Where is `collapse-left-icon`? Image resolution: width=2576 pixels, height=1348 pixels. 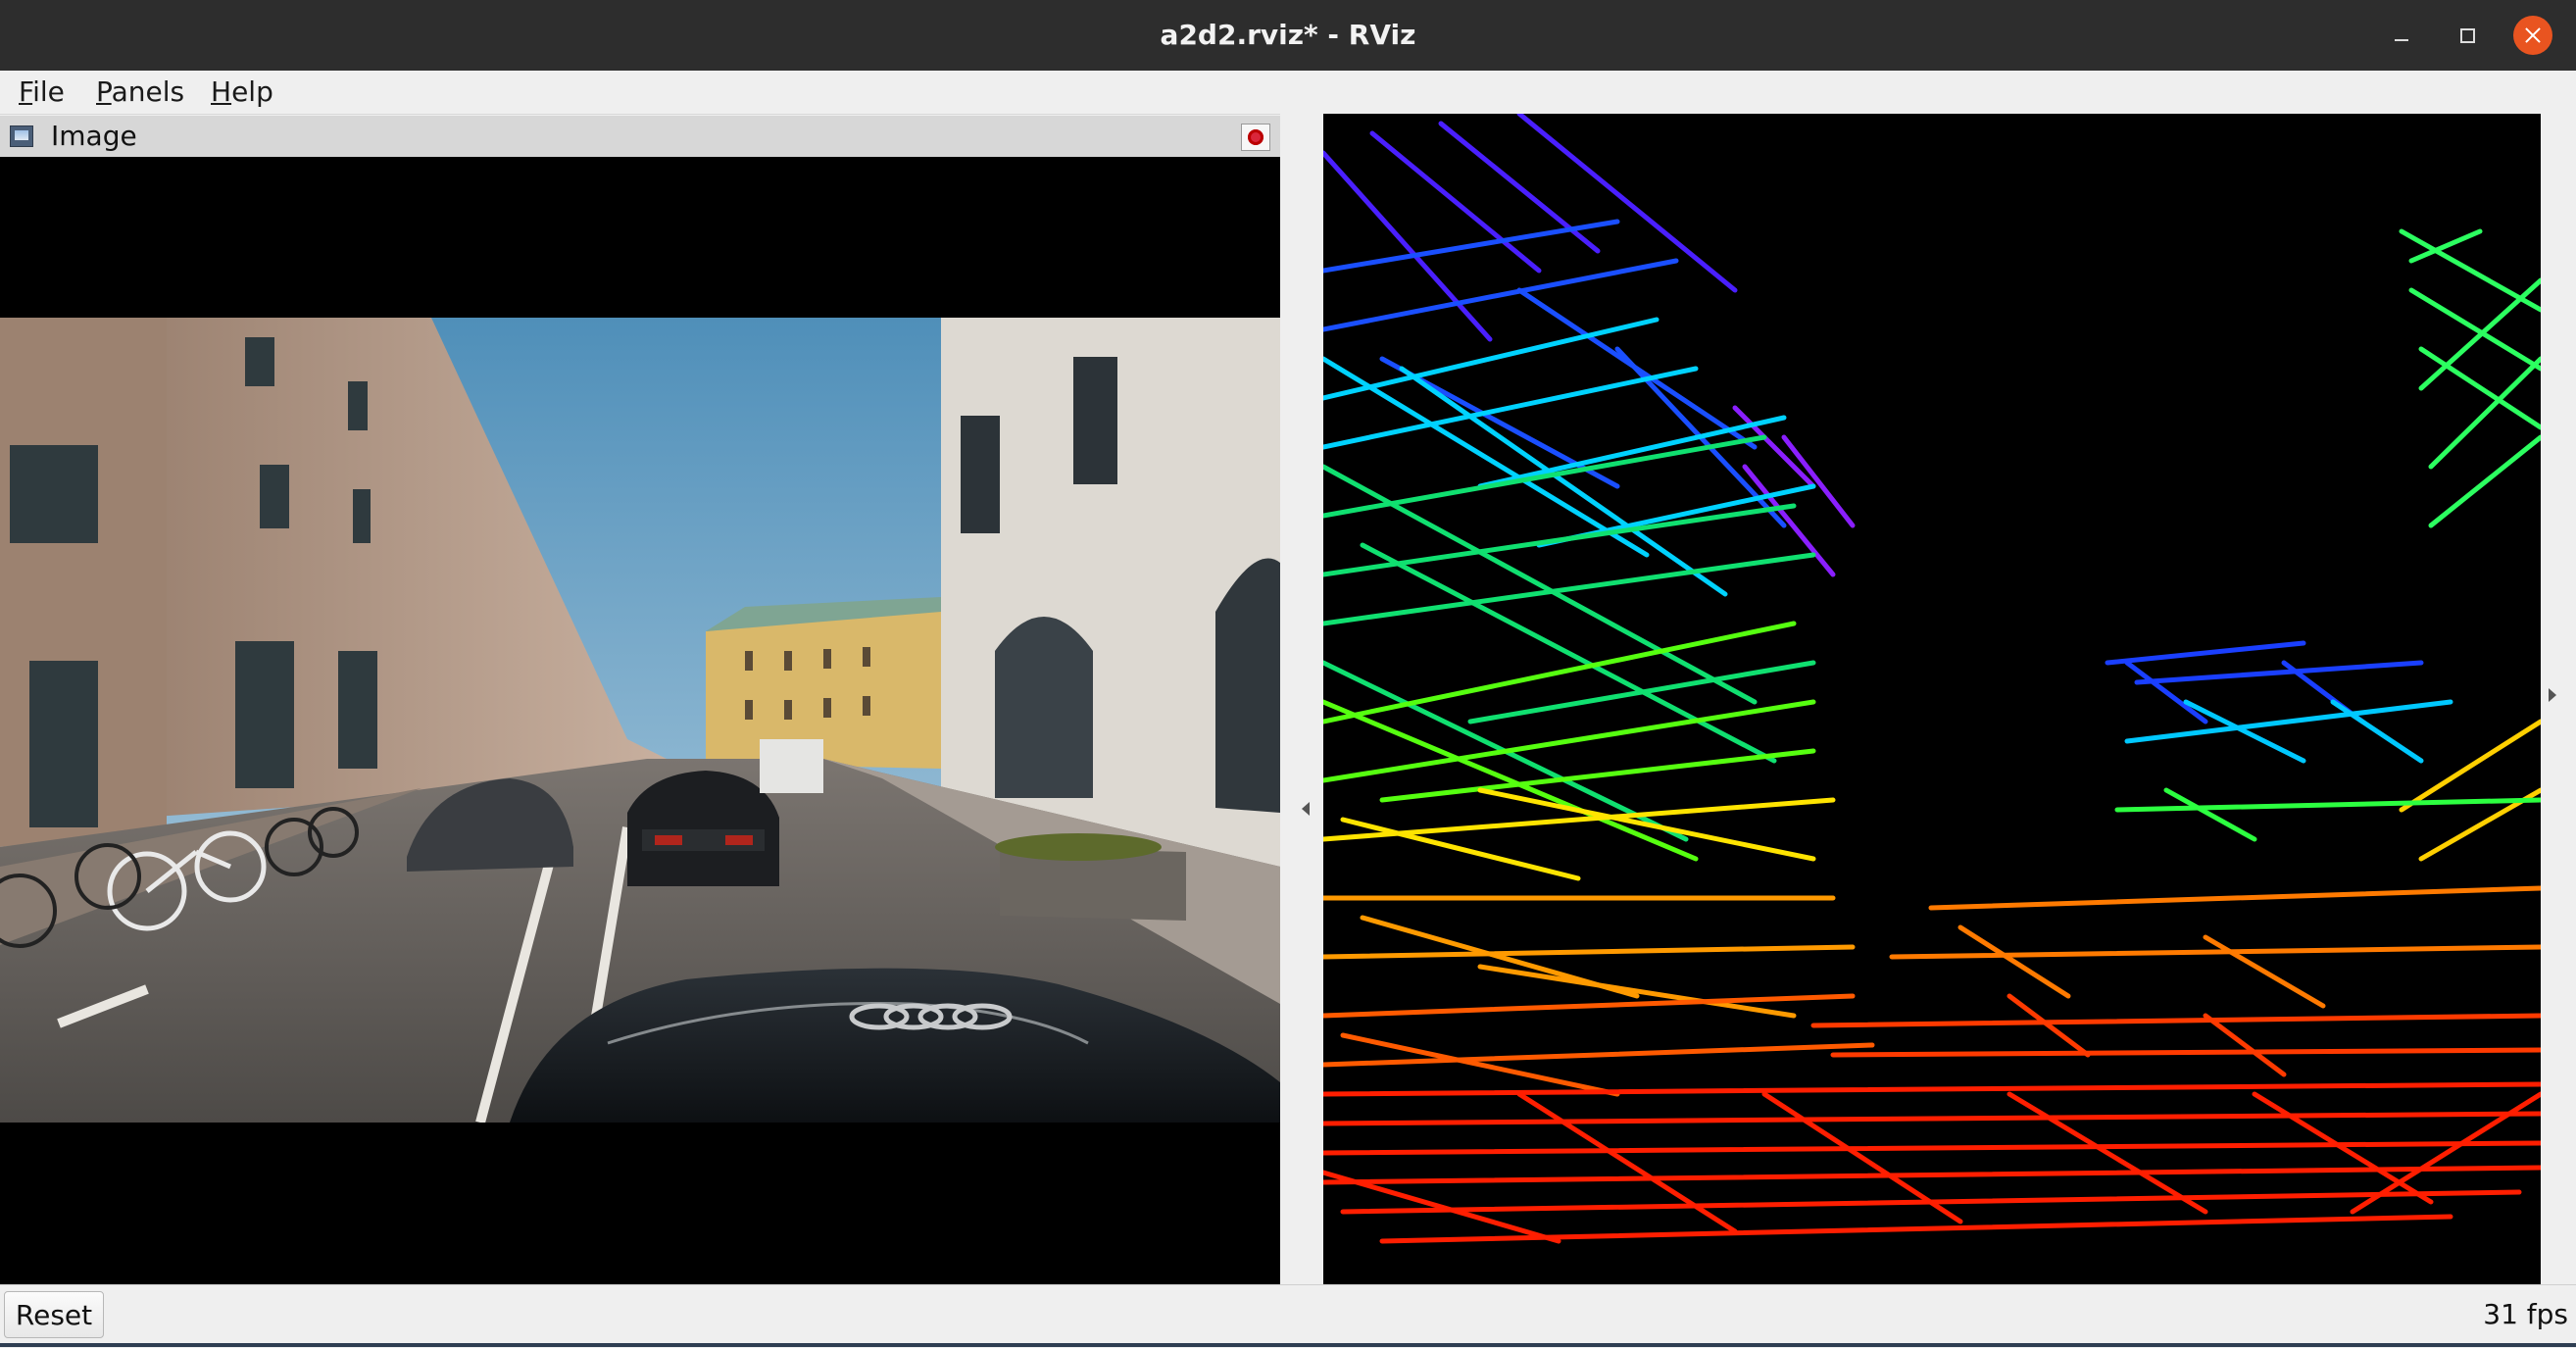 collapse-left-icon is located at coordinates (1306, 809).